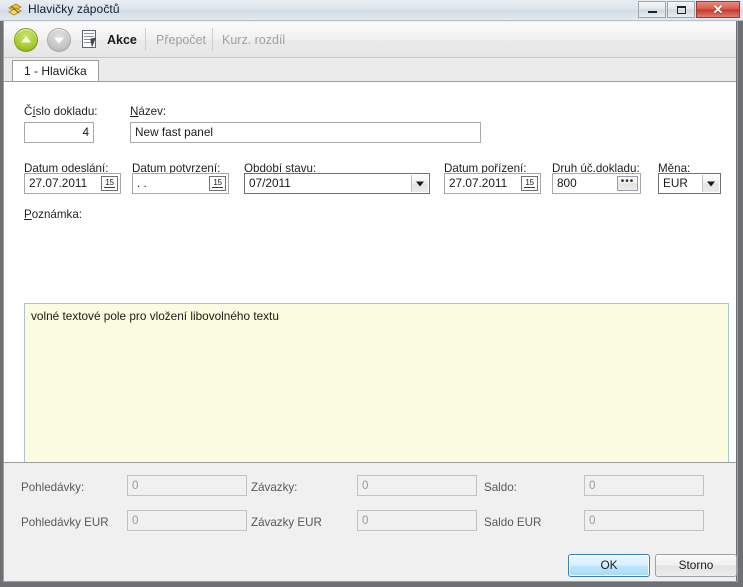  I want to click on nav-down-button, so click(59, 39).